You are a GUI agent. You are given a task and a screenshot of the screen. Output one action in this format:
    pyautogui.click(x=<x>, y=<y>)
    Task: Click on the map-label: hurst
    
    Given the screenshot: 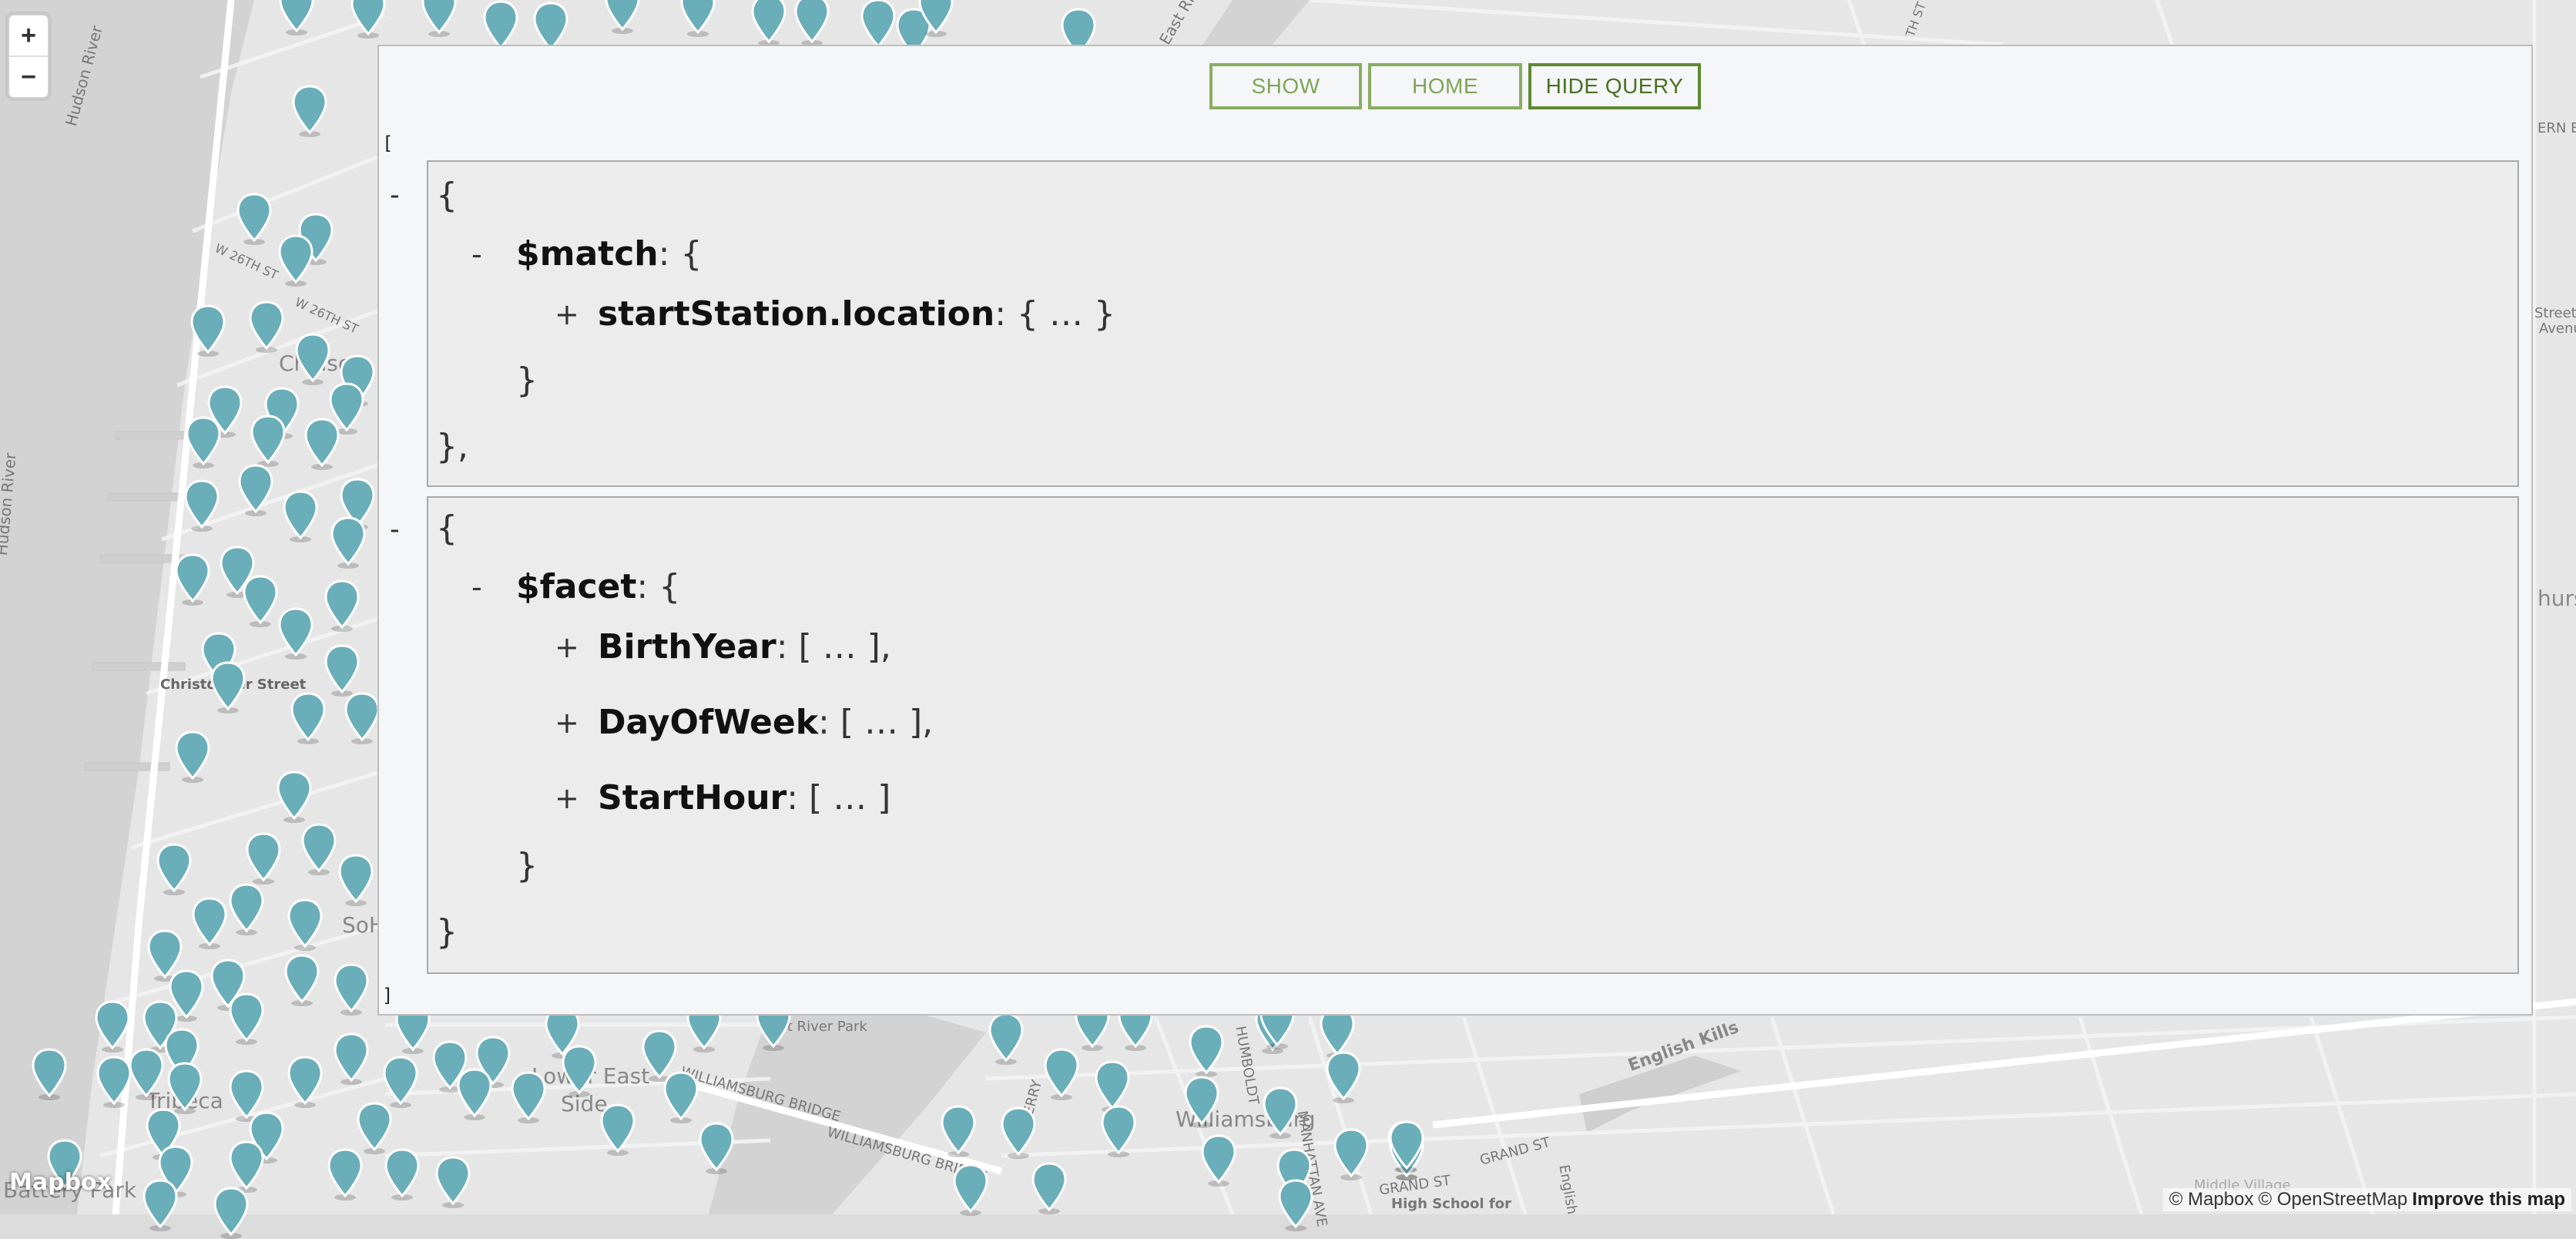 What is the action you would take?
    pyautogui.click(x=2556, y=598)
    